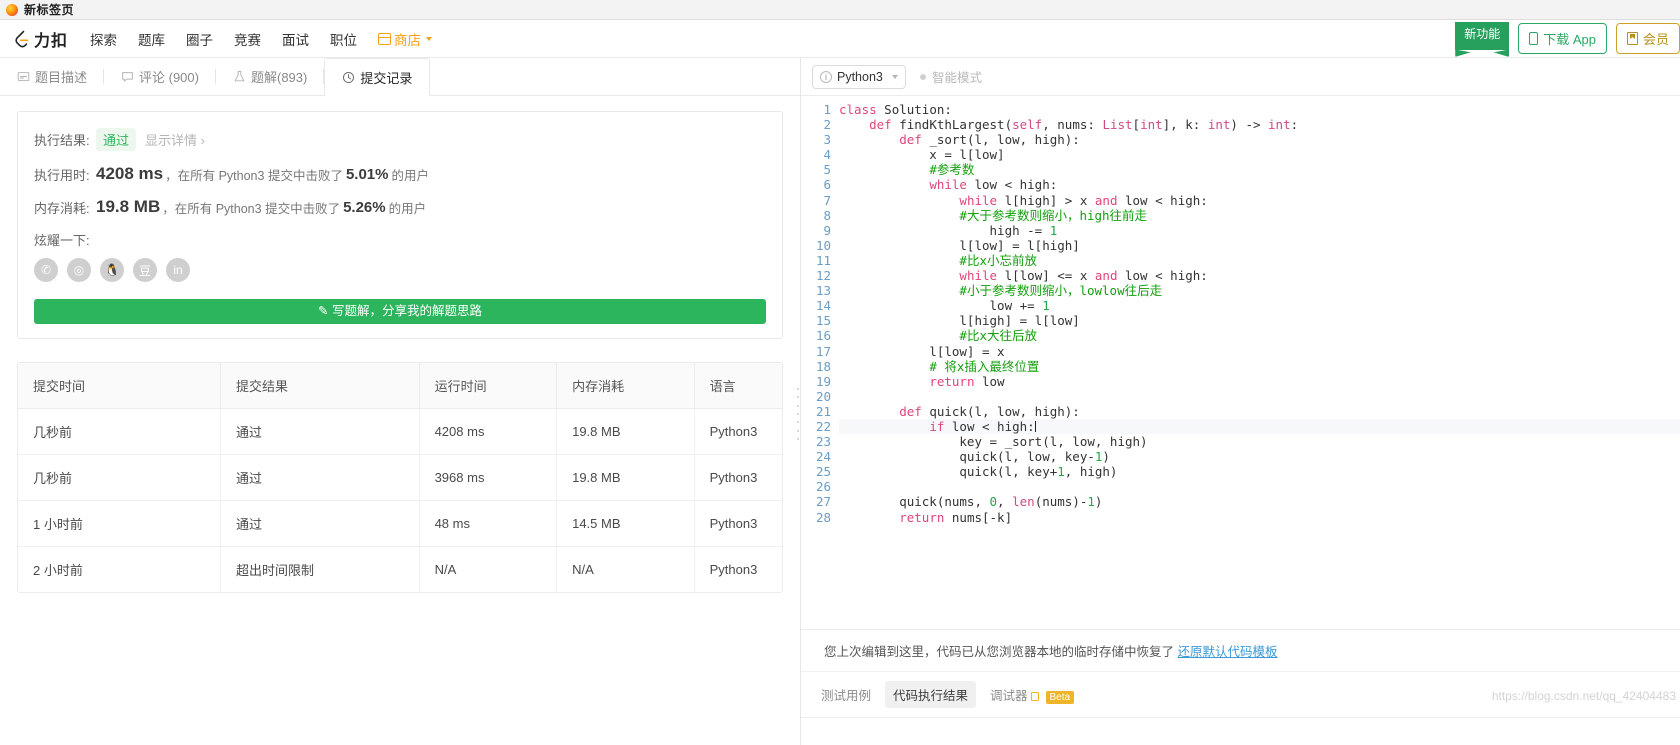 Image resolution: width=1680 pixels, height=745 pixels. I want to click on language-select-value: Python3, so click(860, 76).